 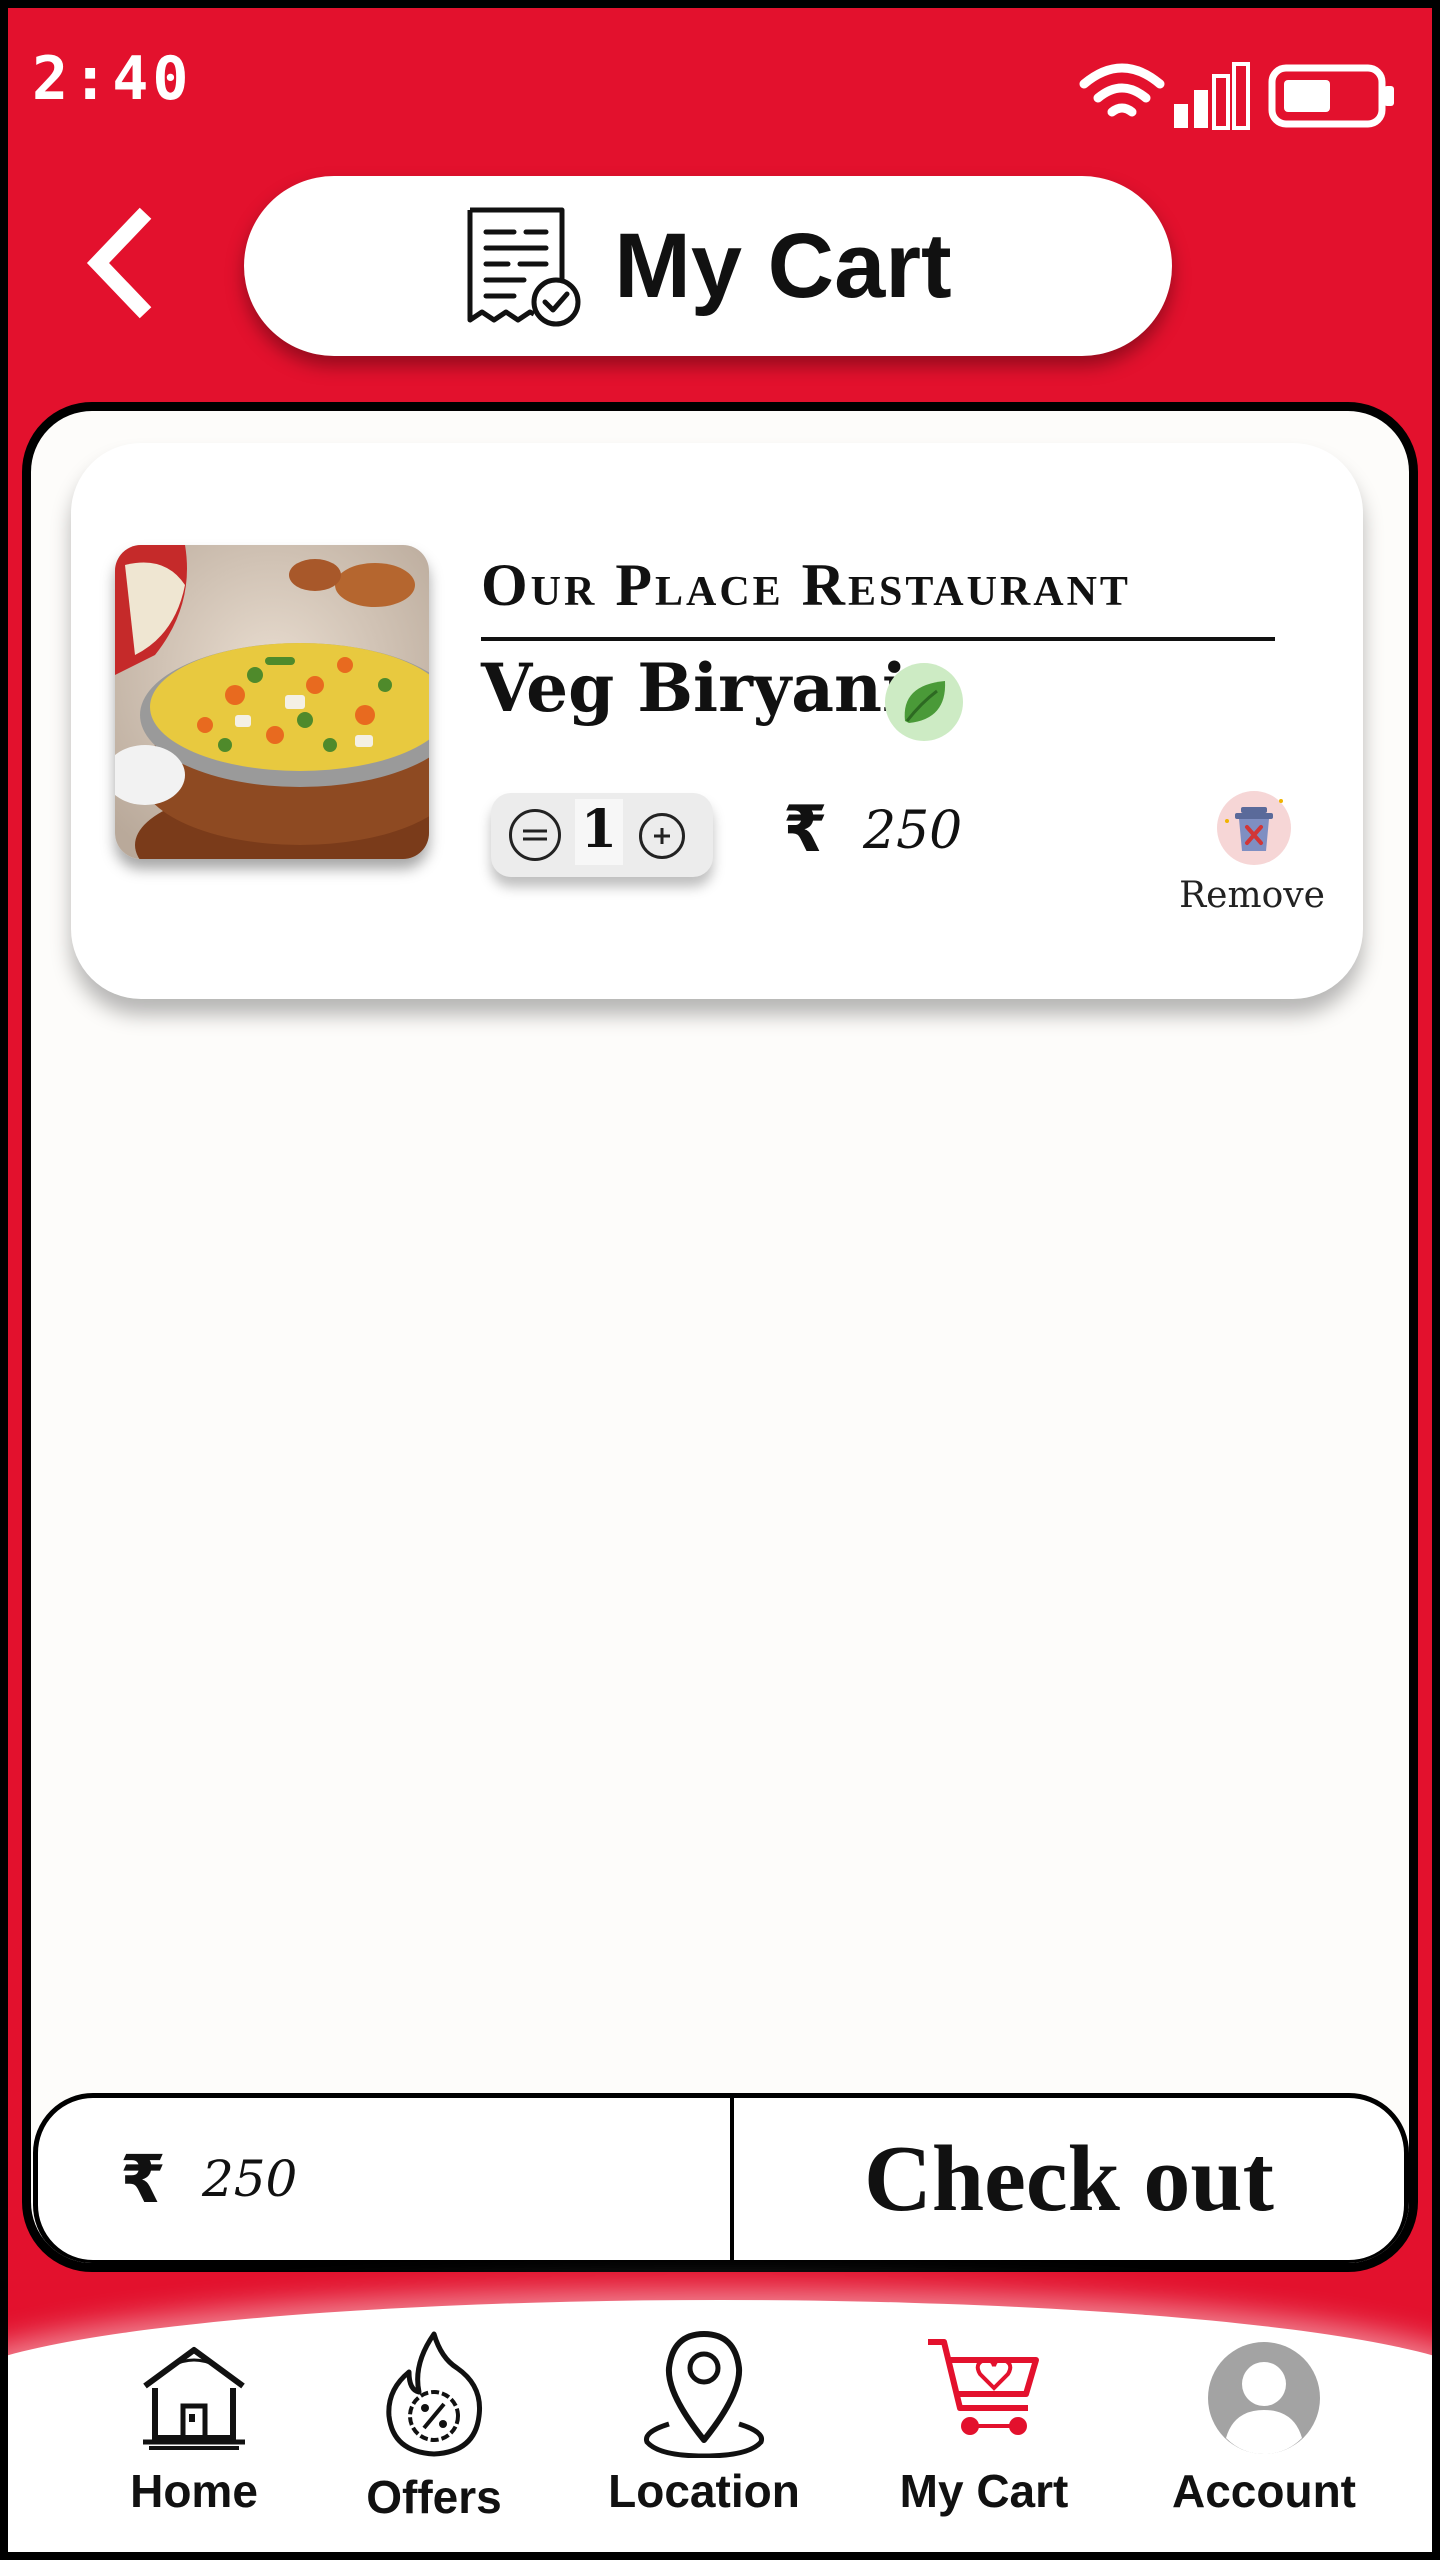 What do you see at coordinates (984, 2491) in the screenshot?
I see `nav-label-my-cart: My Cart` at bounding box center [984, 2491].